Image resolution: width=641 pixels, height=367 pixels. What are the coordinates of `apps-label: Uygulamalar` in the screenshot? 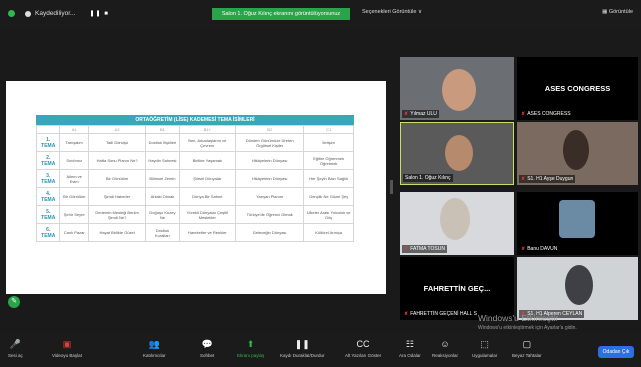 It's located at (485, 355).